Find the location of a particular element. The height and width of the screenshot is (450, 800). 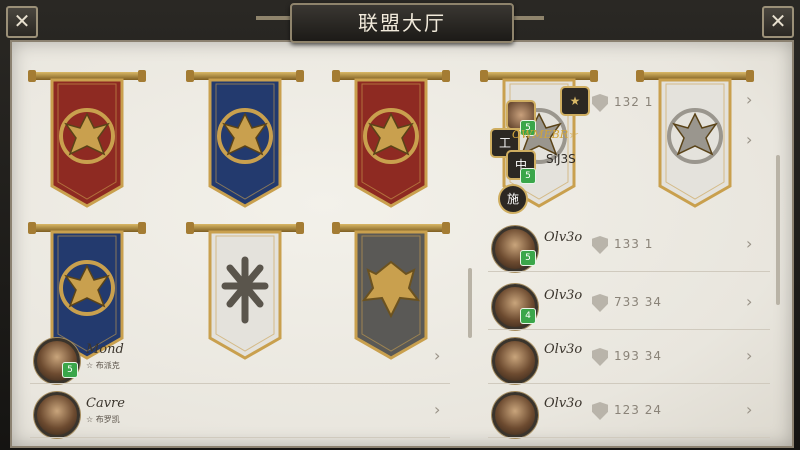

member-name: Mond is located at coordinates (105, 349).